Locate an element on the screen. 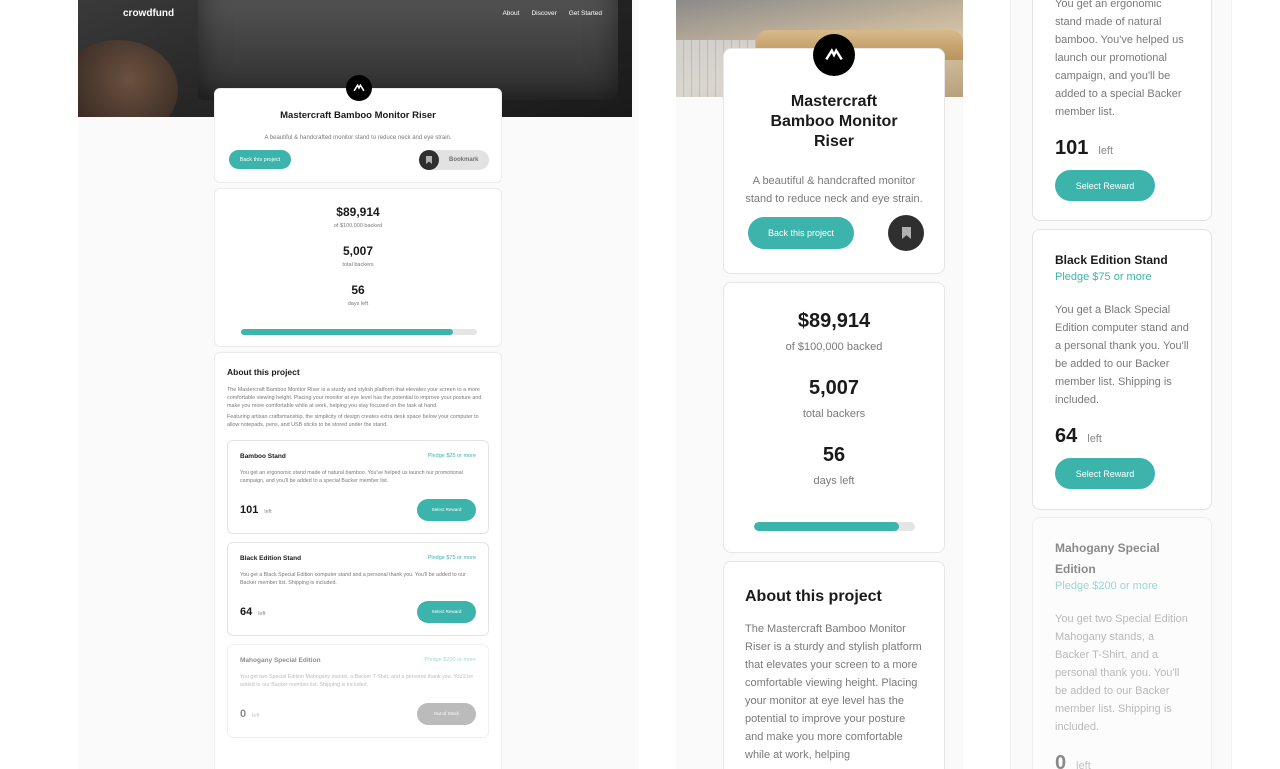  hero-hand is located at coordinates (128, 78).